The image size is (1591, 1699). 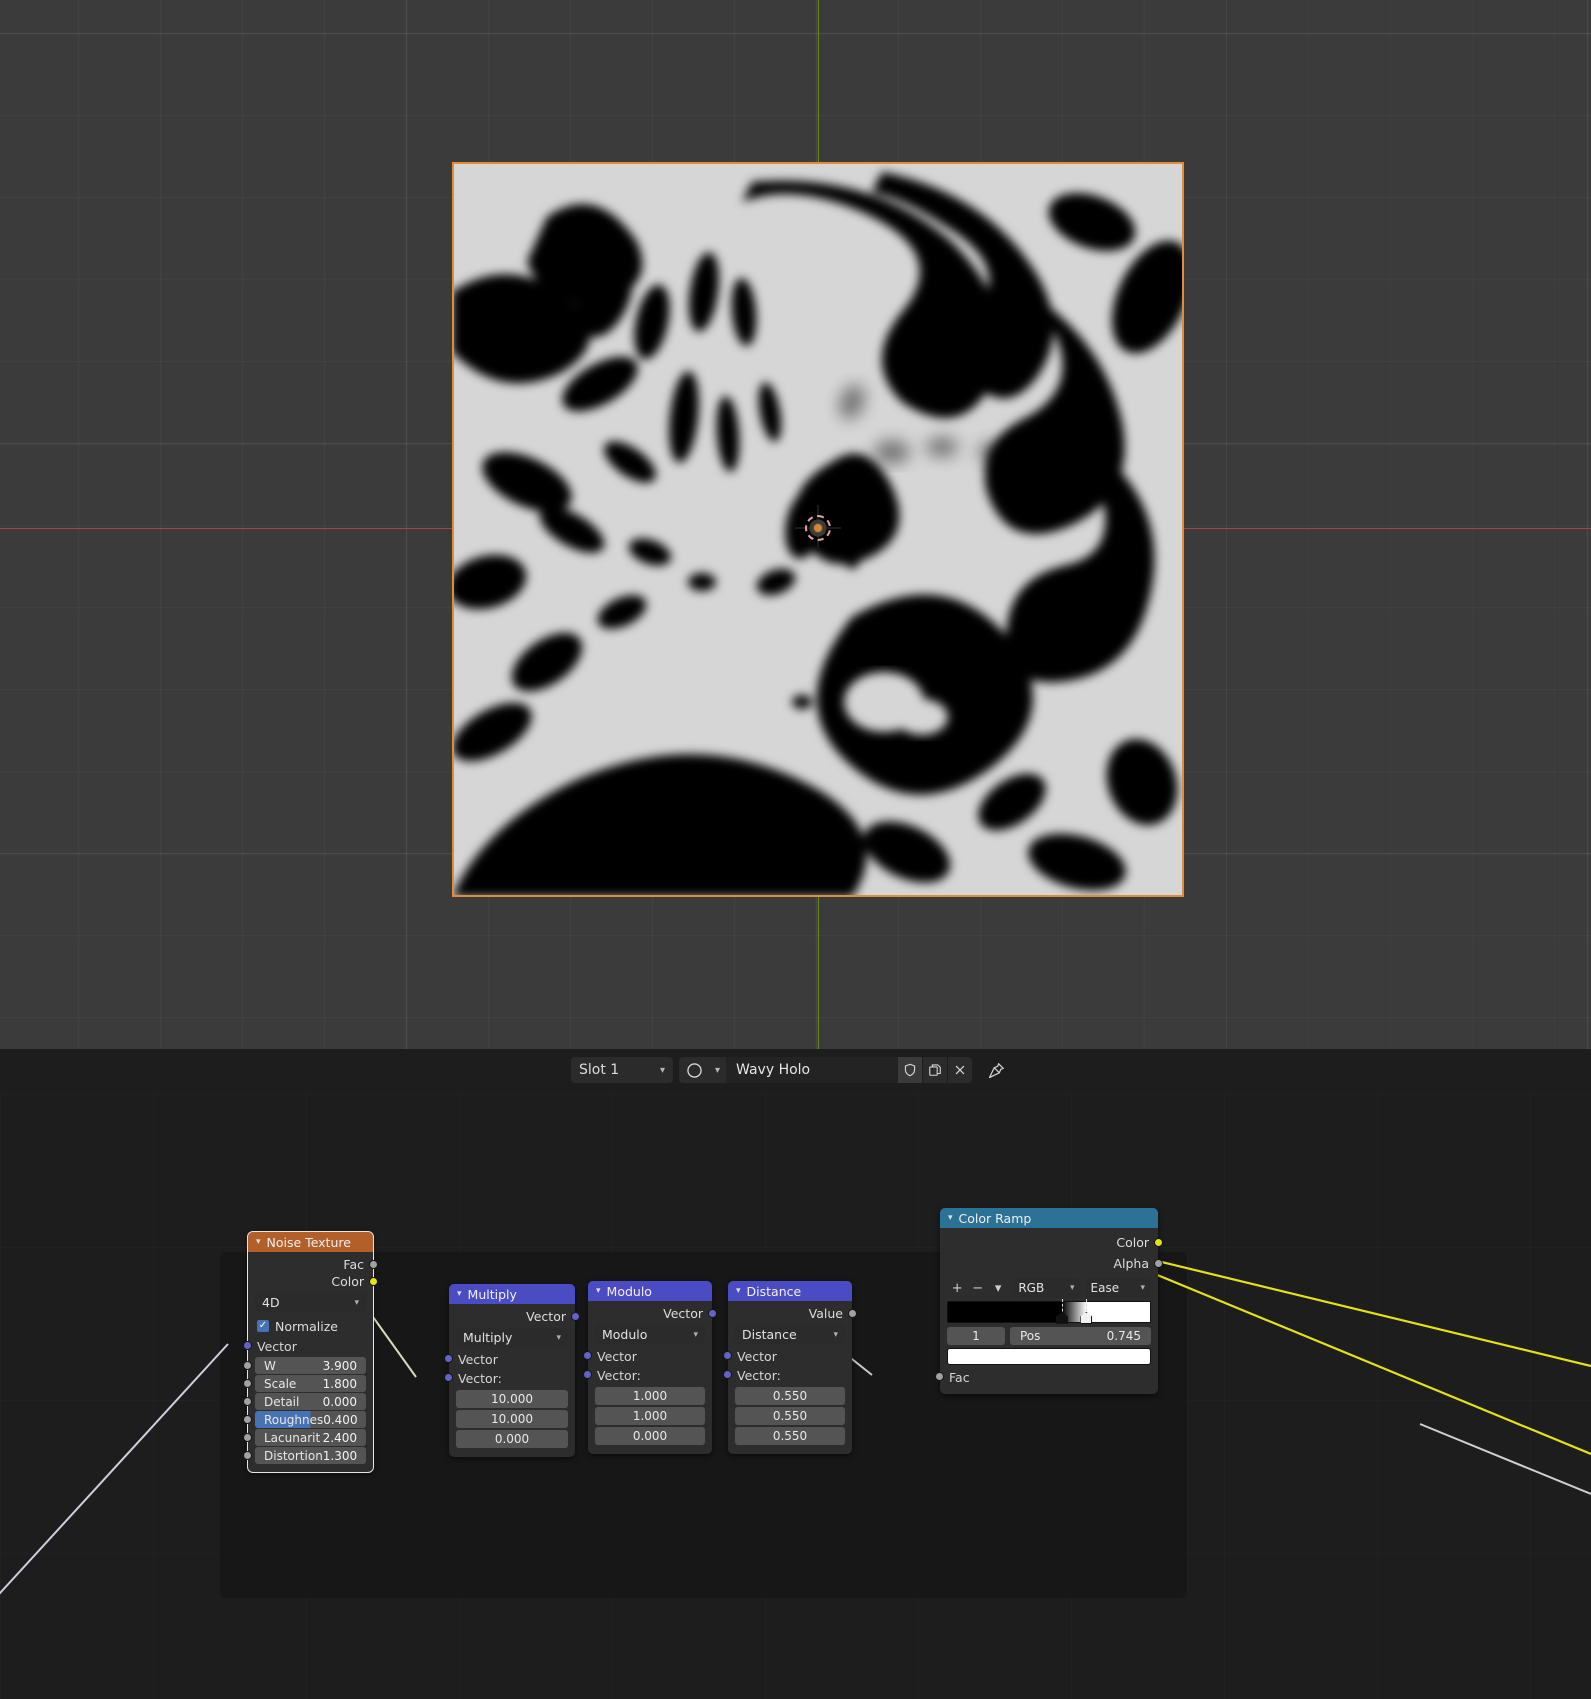 What do you see at coordinates (790, 1416) in the screenshot?
I see `vector-y-field: 0.550` at bounding box center [790, 1416].